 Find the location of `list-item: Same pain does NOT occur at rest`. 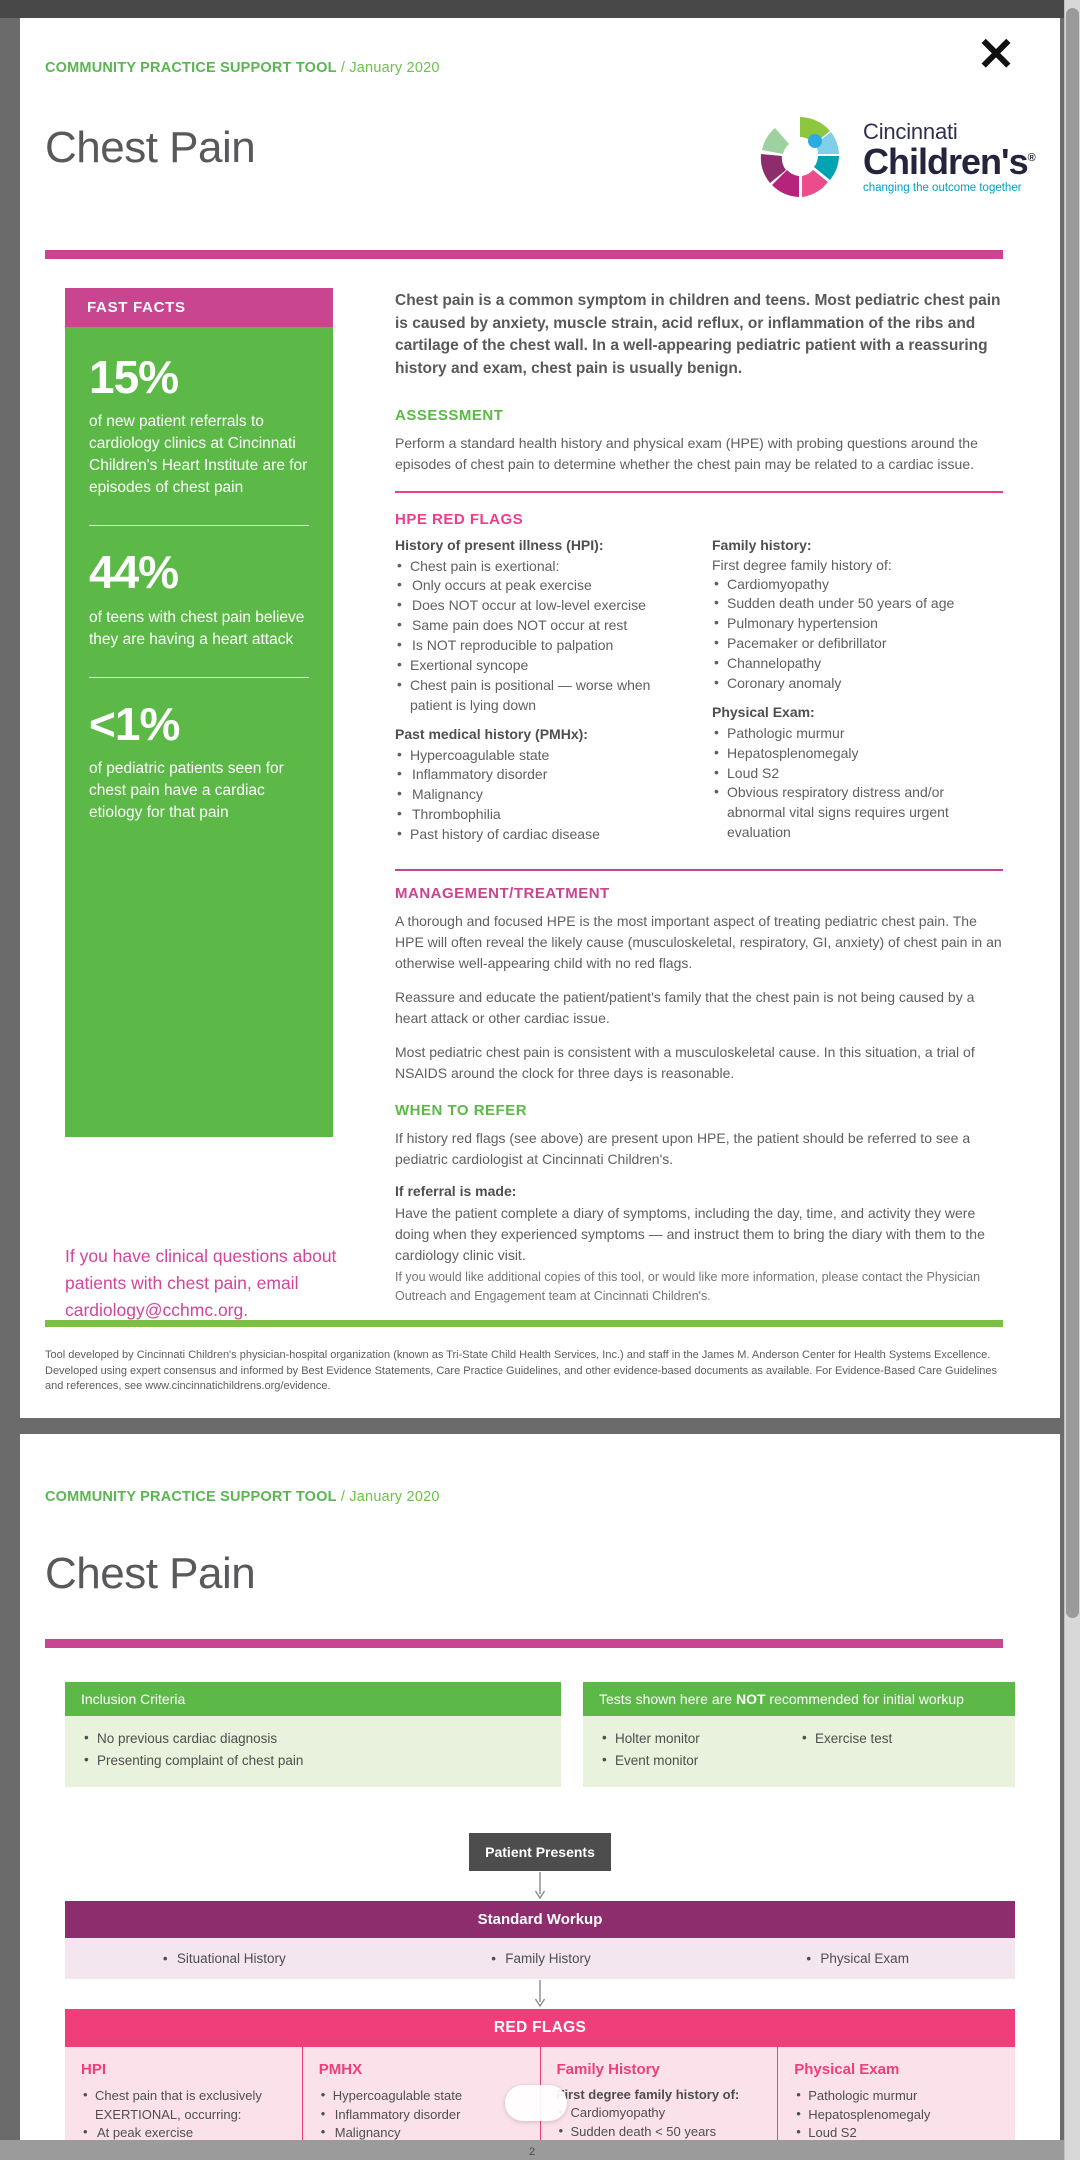

list-item: Same pain does NOT occur at rest is located at coordinates (540, 625).